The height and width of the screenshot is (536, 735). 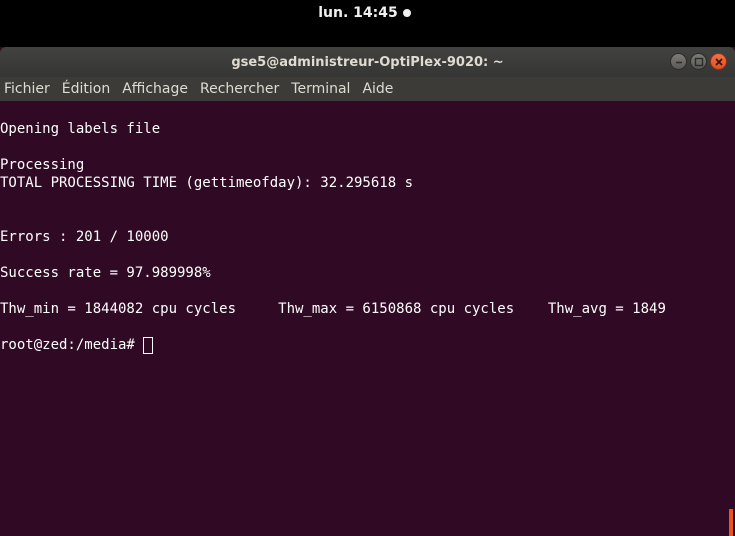 I want to click on minimize-button, so click(x=678, y=61).